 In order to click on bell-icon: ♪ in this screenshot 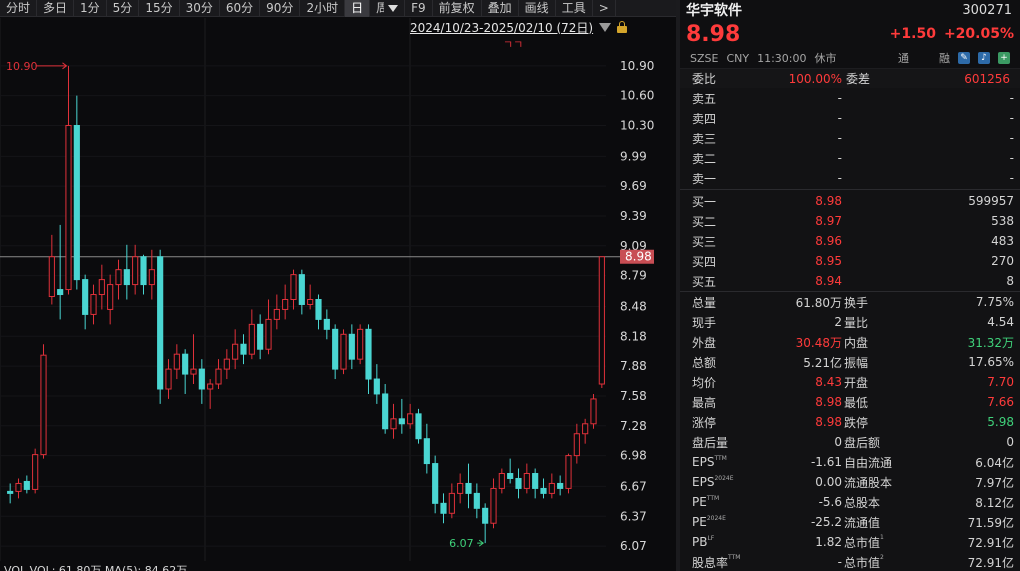, I will do `click(984, 58)`.